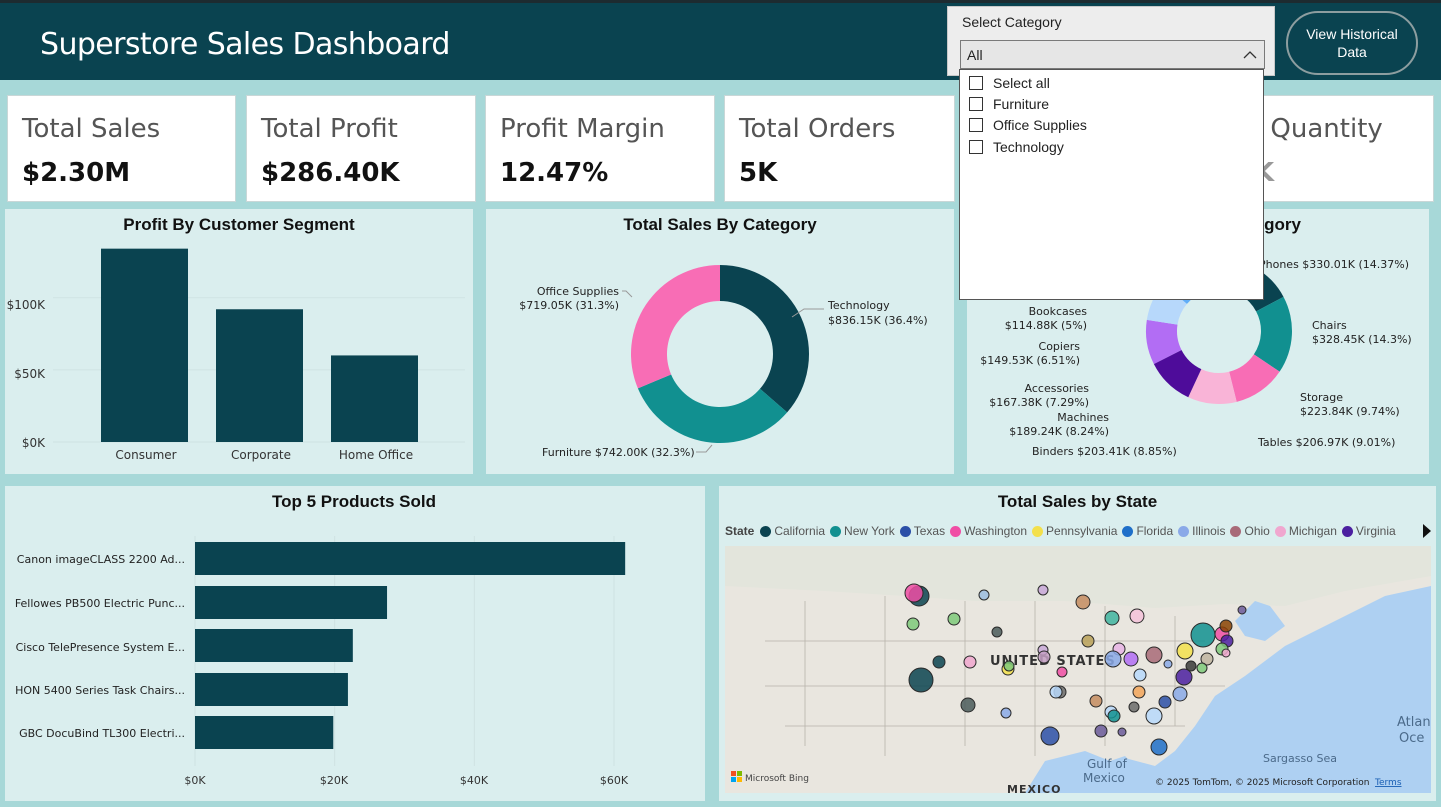 The height and width of the screenshot is (807, 1441). Describe the element at coordinates (1107, 764) in the screenshot. I see `map-gulf-label: Gulf of` at that location.